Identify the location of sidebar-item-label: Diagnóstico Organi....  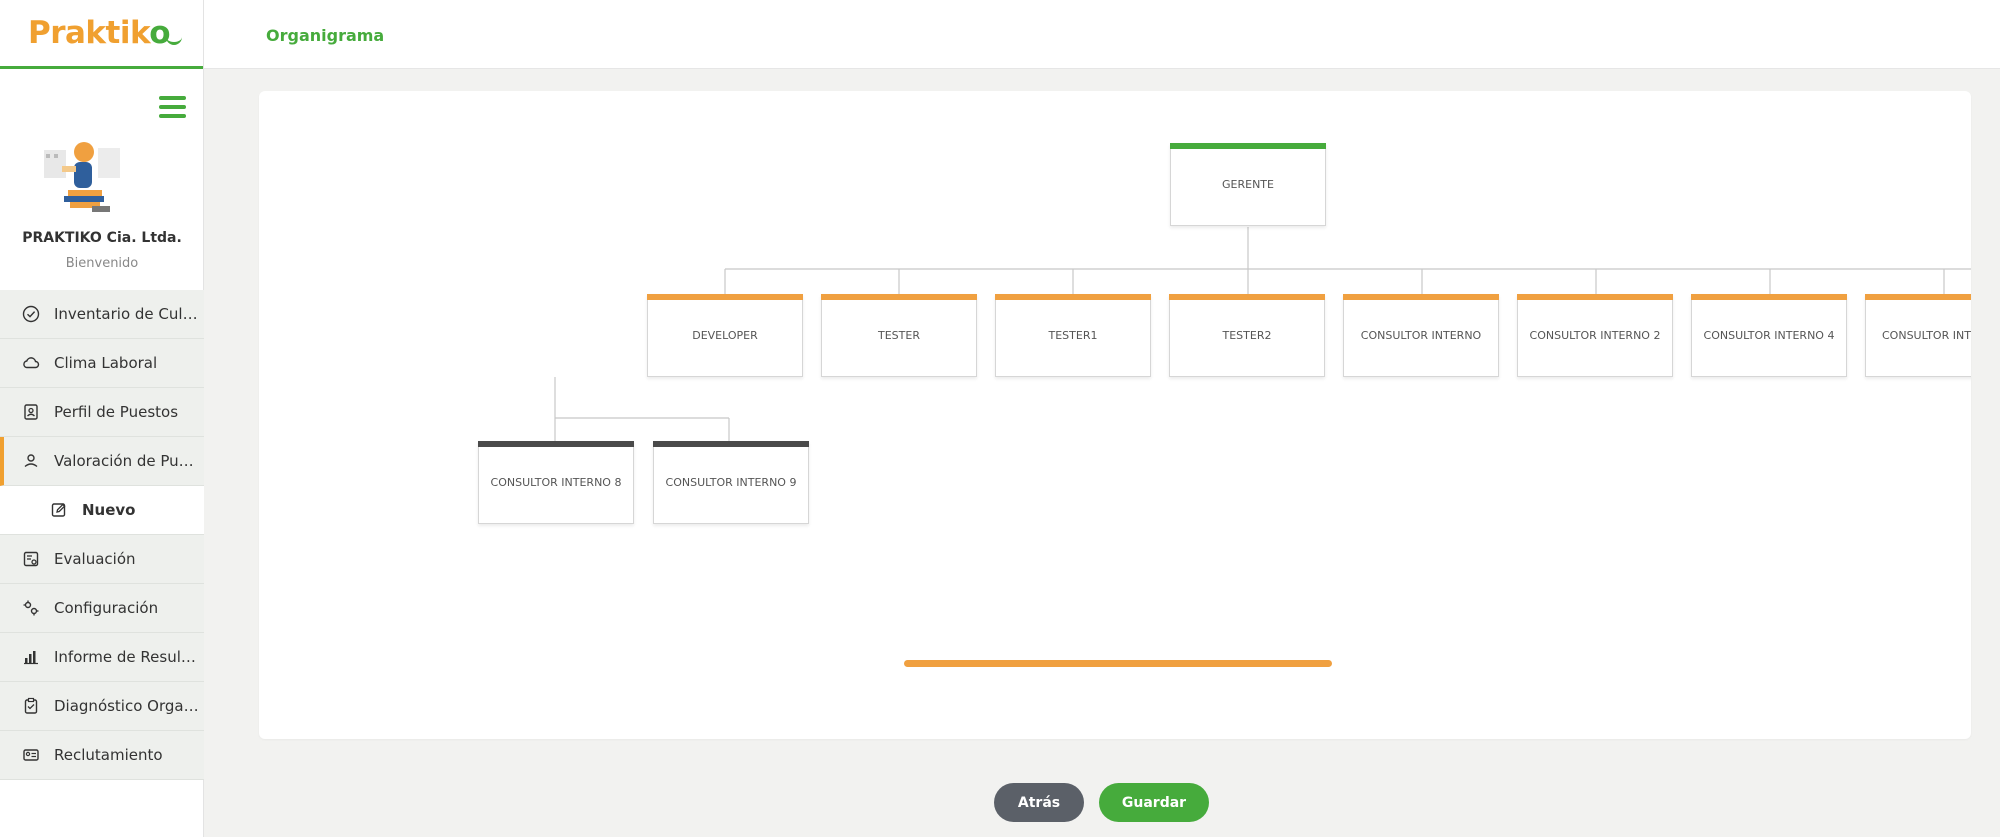
(127, 706).